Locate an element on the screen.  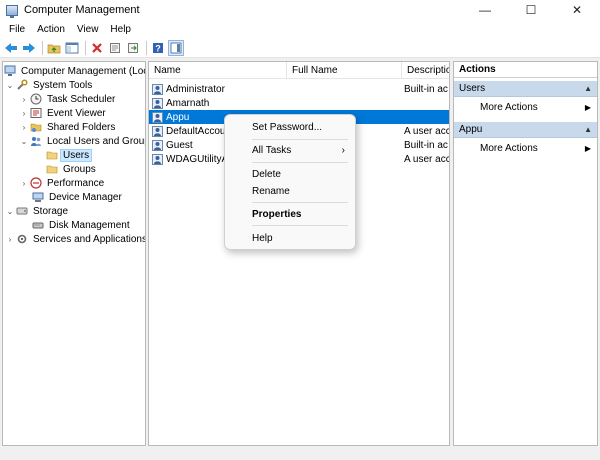
console-tree-icon is located at coordinates (72, 47).